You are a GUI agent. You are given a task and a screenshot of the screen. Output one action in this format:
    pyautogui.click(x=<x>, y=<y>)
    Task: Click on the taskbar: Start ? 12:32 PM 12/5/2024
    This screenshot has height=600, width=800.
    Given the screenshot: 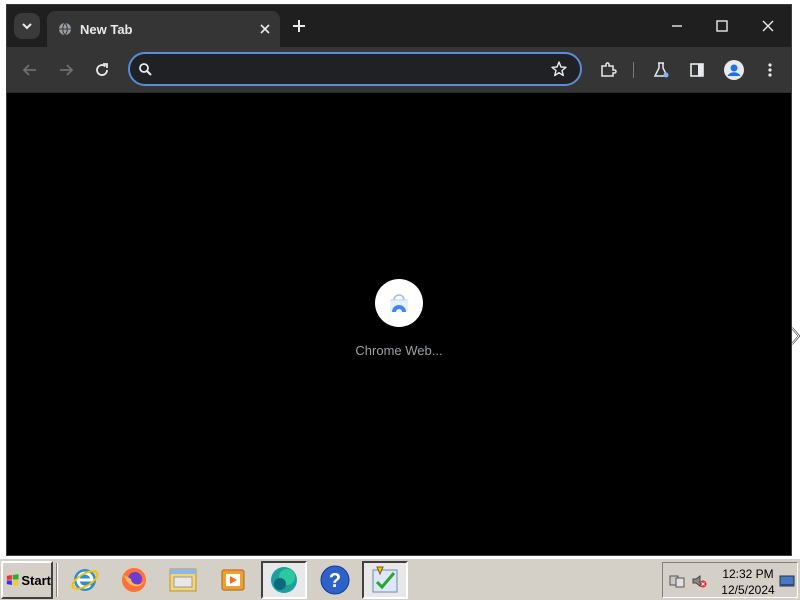 What is the action you would take?
    pyautogui.click(x=400, y=579)
    